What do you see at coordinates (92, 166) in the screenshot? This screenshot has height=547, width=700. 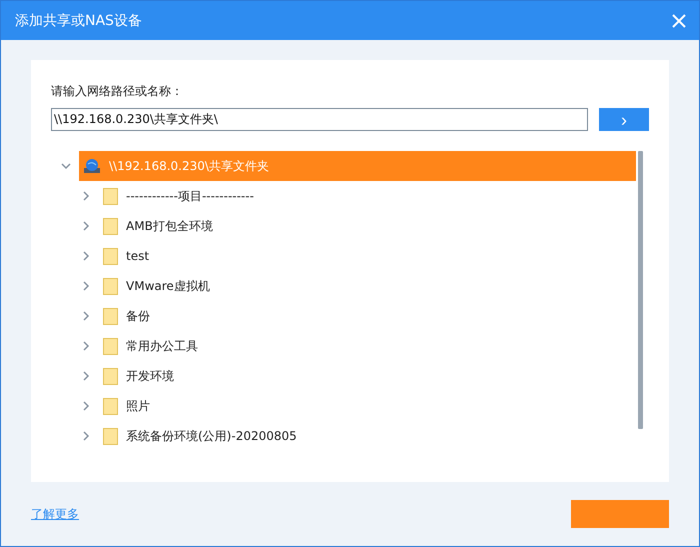 I see `network-drive-icon` at bounding box center [92, 166].